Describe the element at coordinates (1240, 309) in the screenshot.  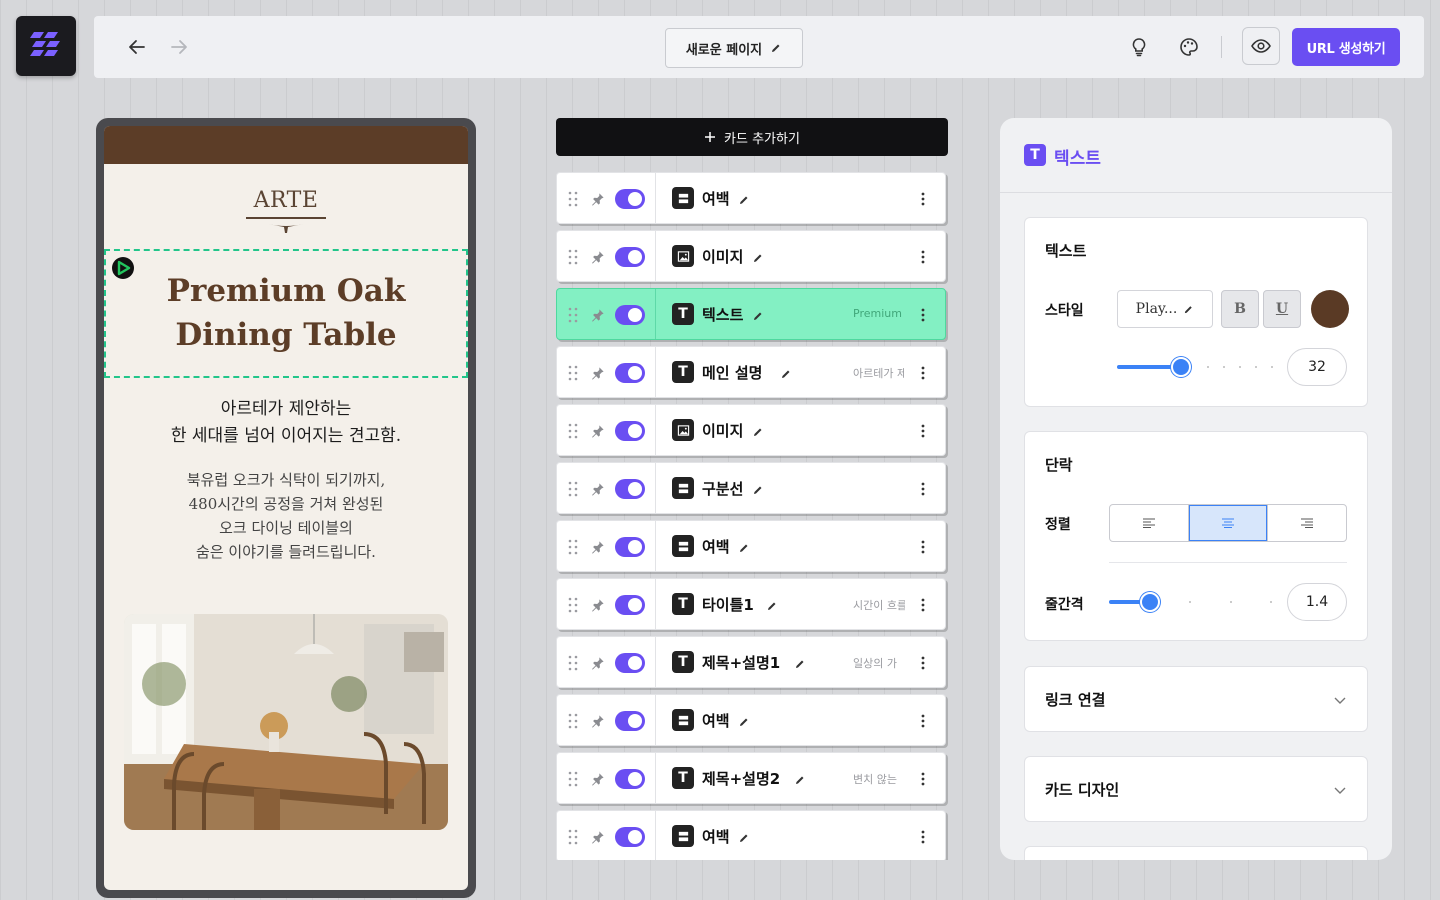
I see `bold-button: B` at that location.